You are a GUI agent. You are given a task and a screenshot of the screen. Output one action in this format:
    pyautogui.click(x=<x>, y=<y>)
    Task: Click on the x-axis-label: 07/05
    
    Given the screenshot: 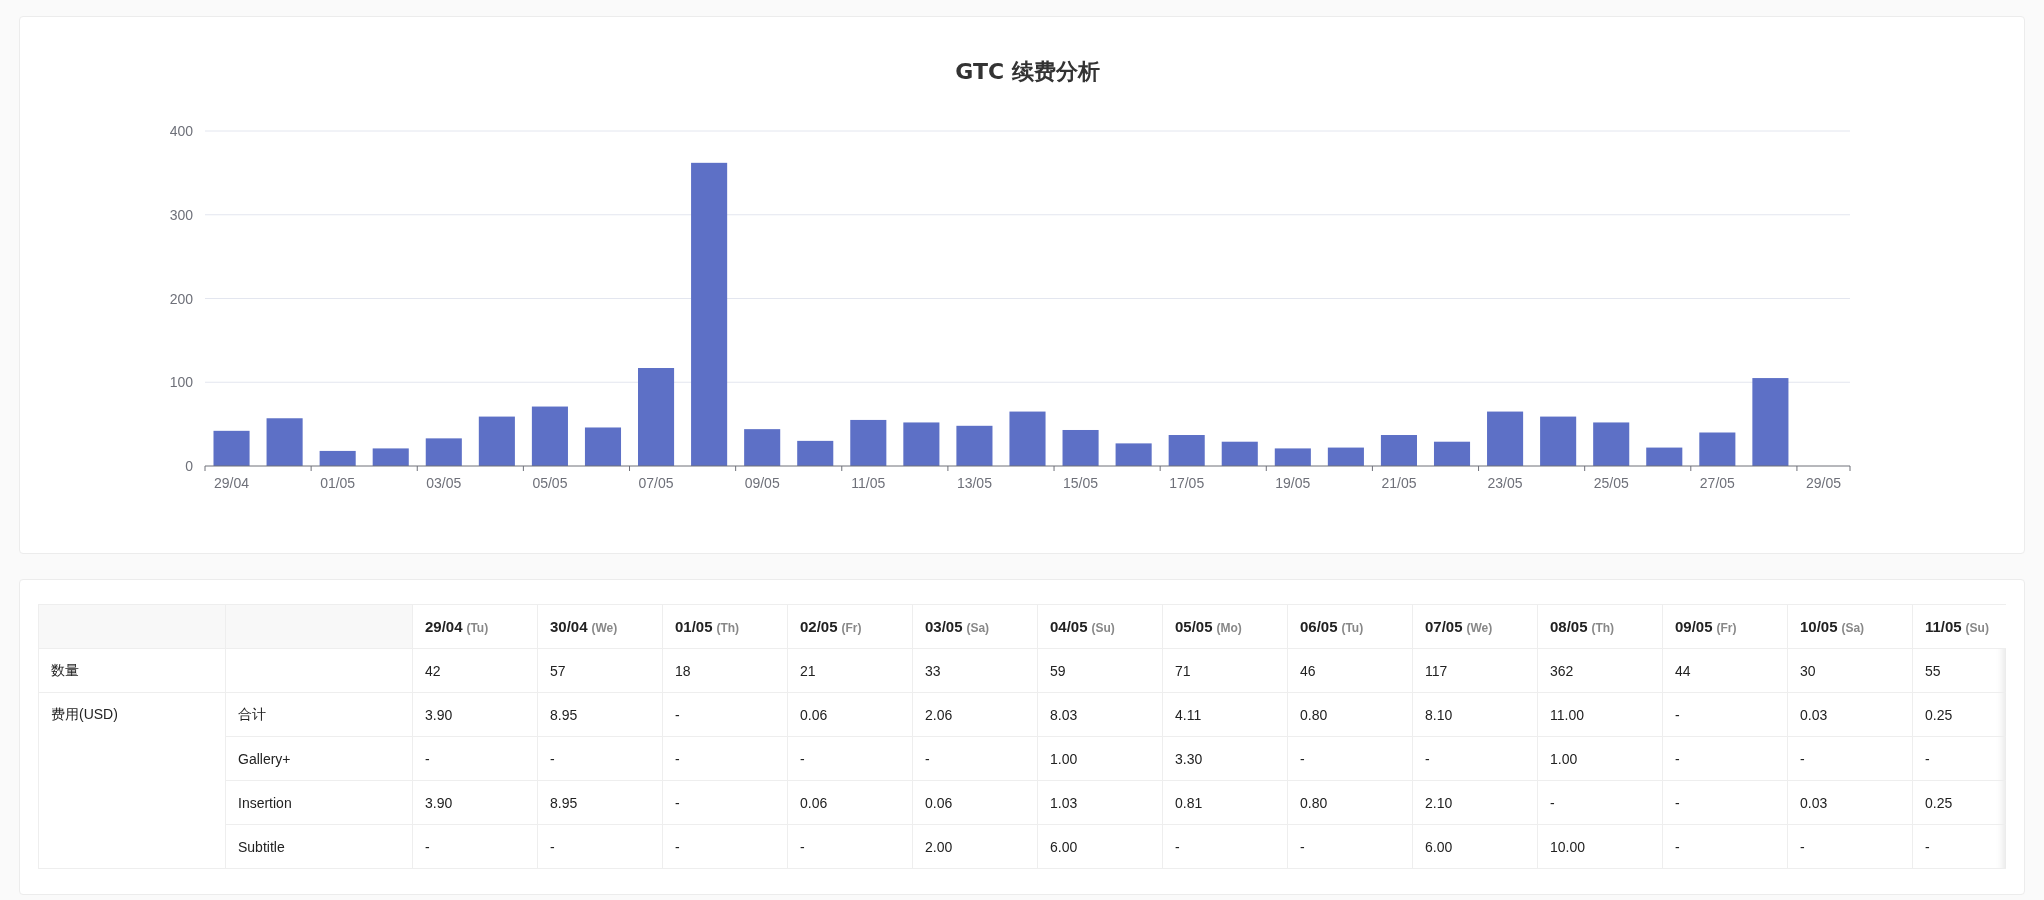 What is the action you would take?
    pyautogui.click(x=656, y=483)
    